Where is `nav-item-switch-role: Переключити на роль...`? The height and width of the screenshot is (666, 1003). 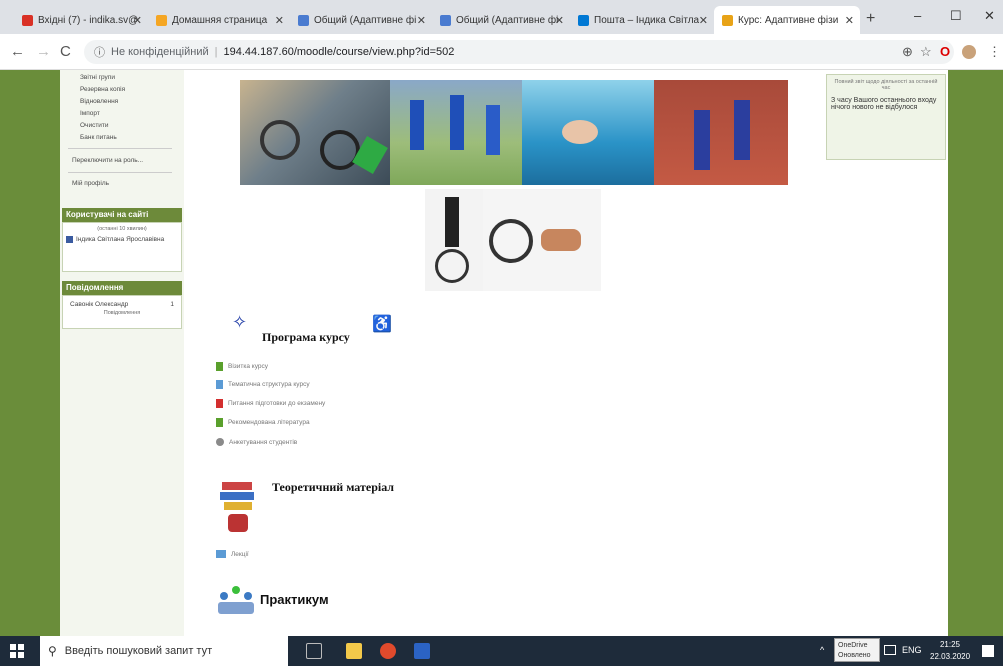
nav-item-switch-role: Переключити на роль... is located at coordinates (107, 160).